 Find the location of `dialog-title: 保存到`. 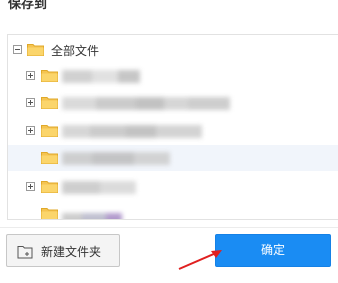

dialog-title: 保存到 is located at coordinates (28, 6).